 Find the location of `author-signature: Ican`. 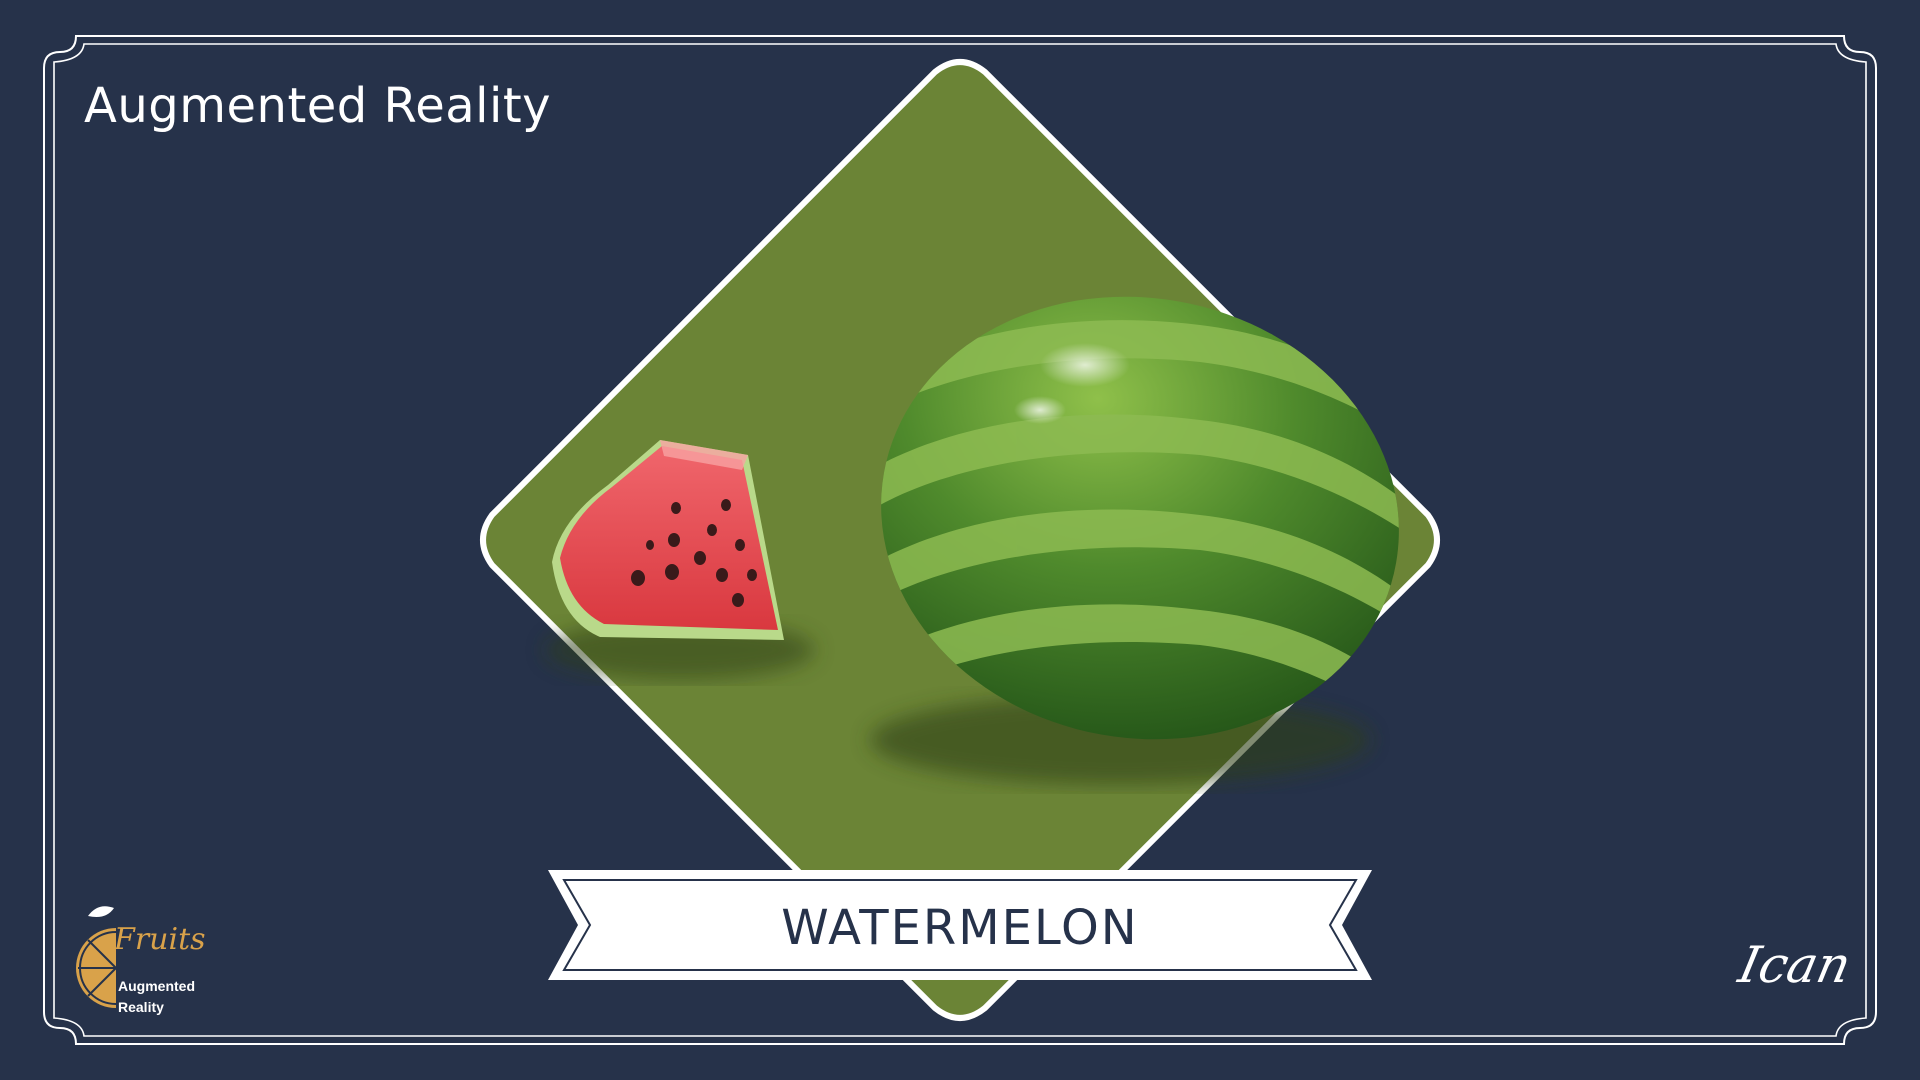

author-signature: Ican is located at coordinates (1794, 965).